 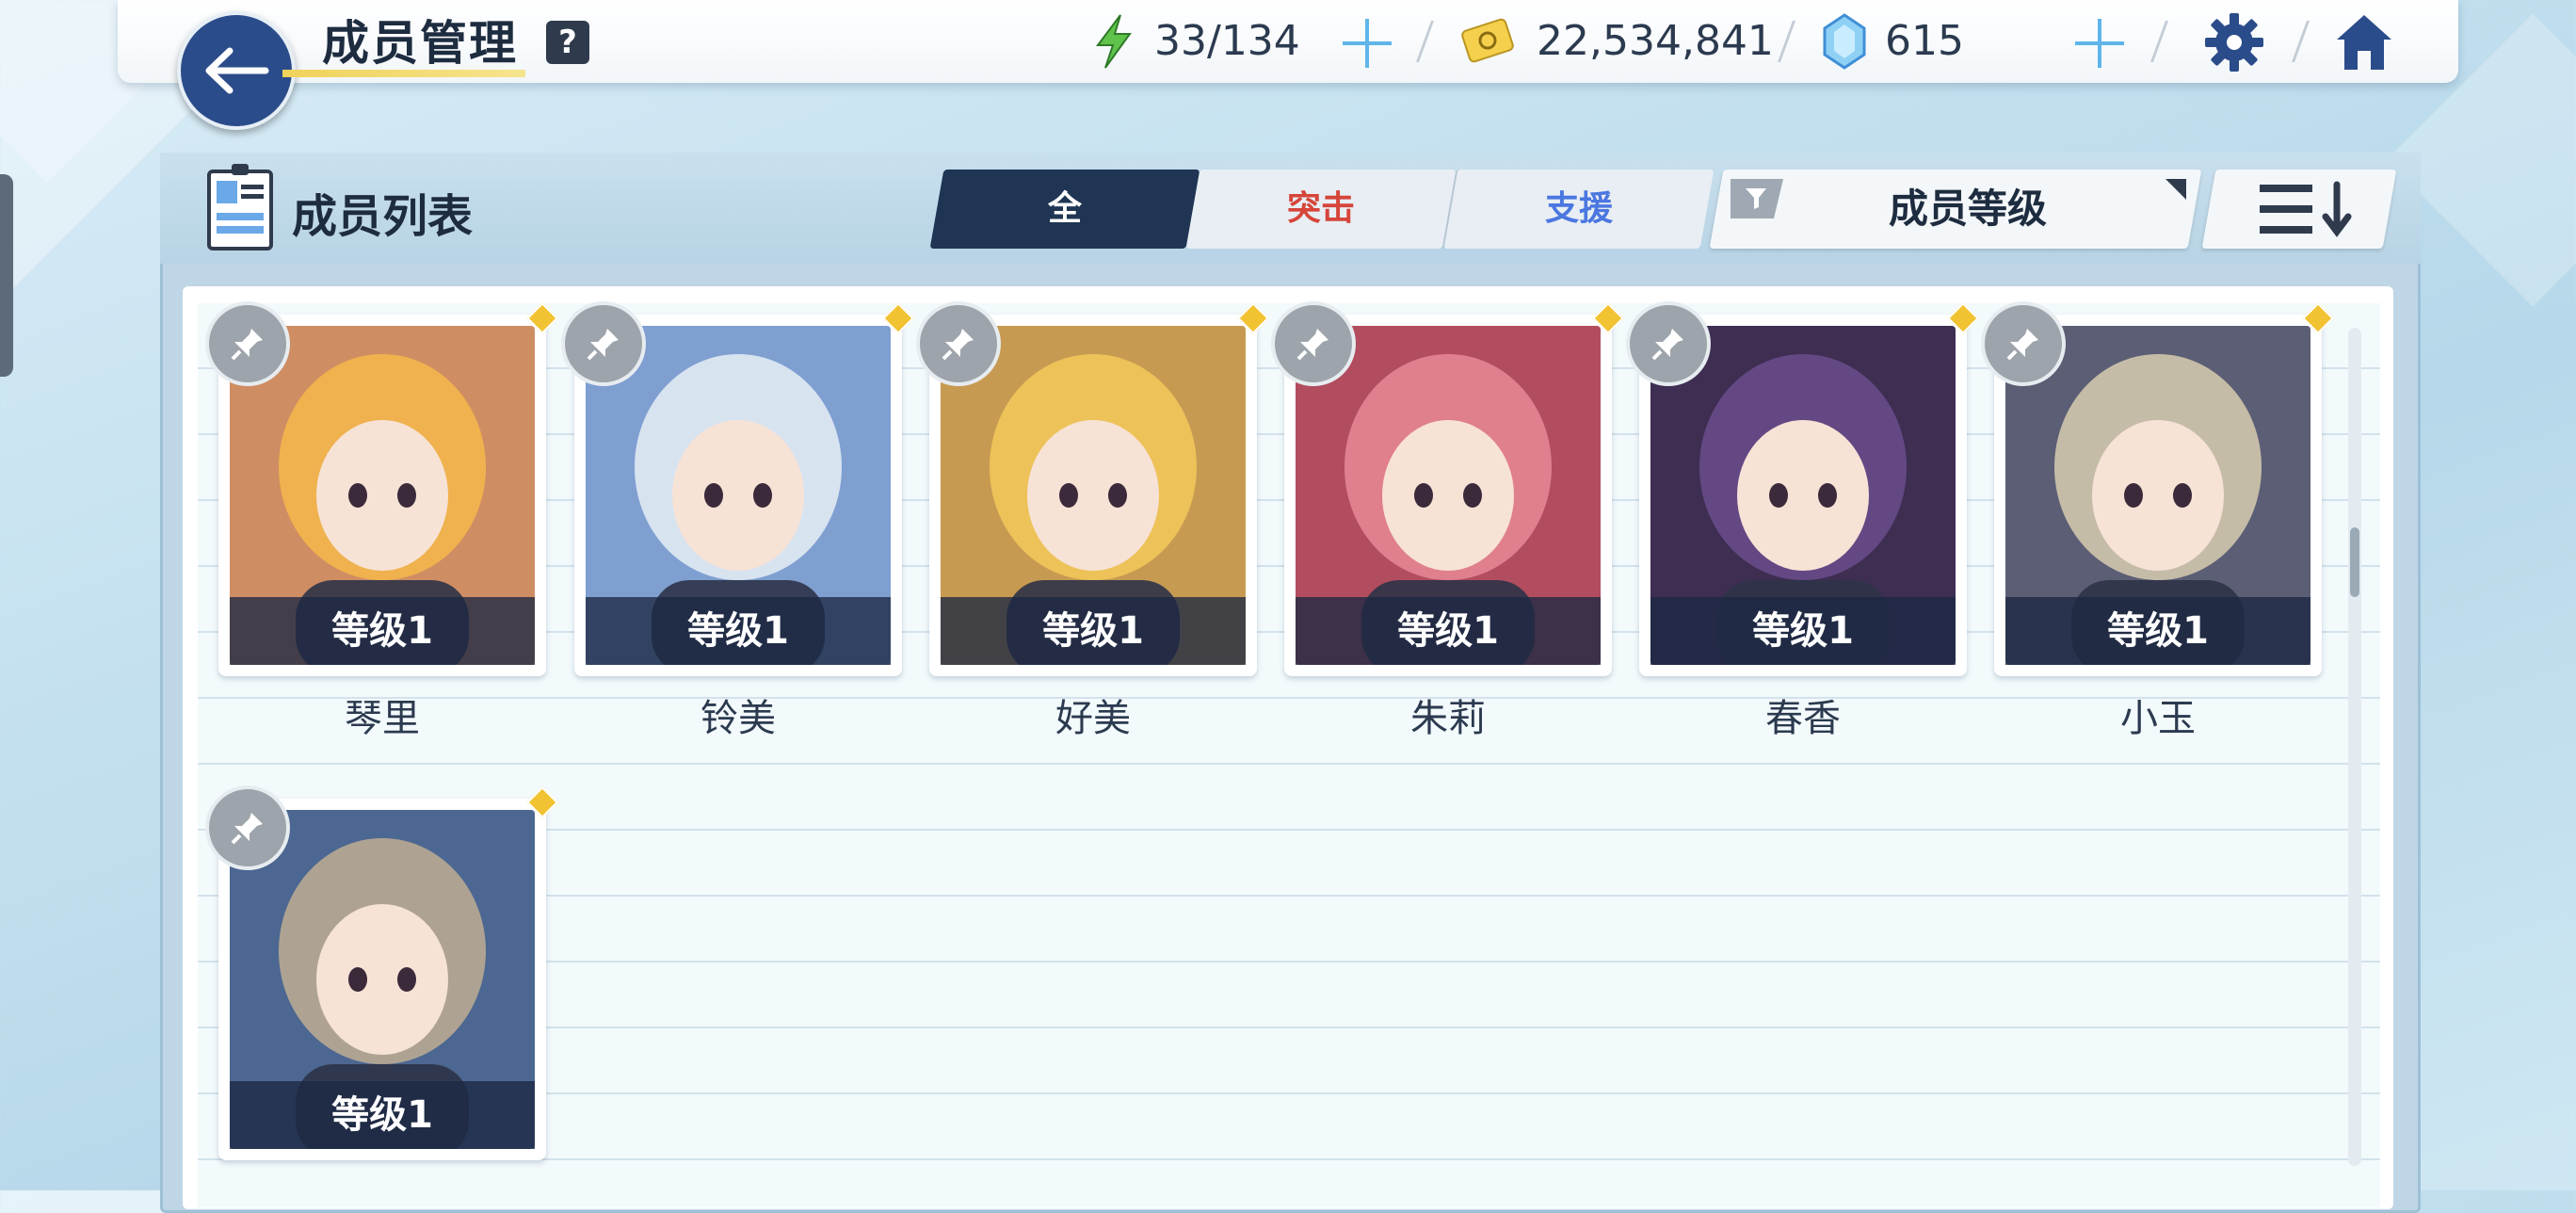 I want to click on ap-plus-button, so click(x=1367, y=44).